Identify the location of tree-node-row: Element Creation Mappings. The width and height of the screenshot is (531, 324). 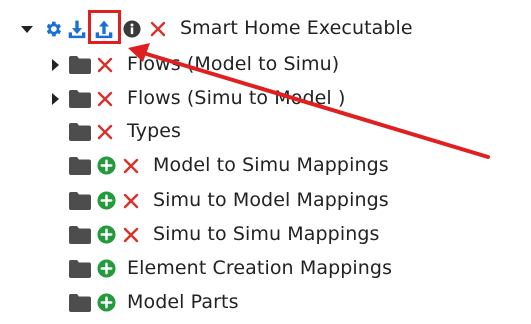
(210, 269).